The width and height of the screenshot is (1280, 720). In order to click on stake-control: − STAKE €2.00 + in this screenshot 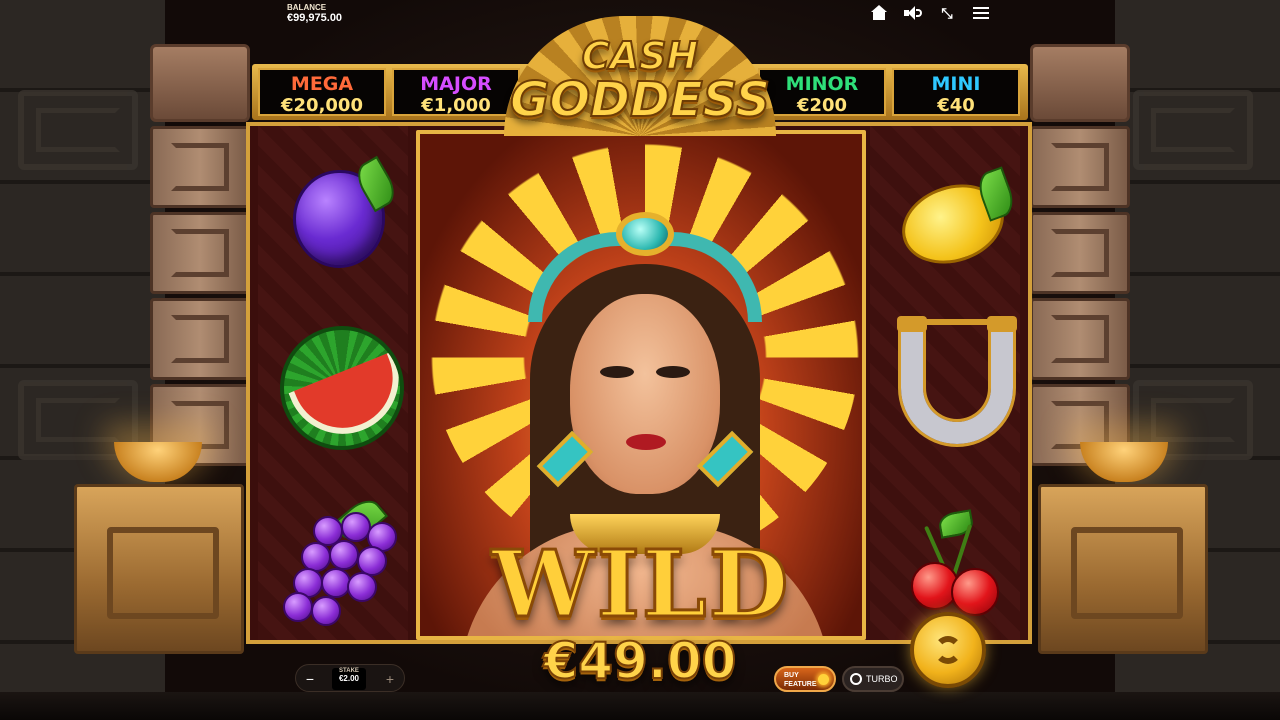, I will do `click(350, 678)`.